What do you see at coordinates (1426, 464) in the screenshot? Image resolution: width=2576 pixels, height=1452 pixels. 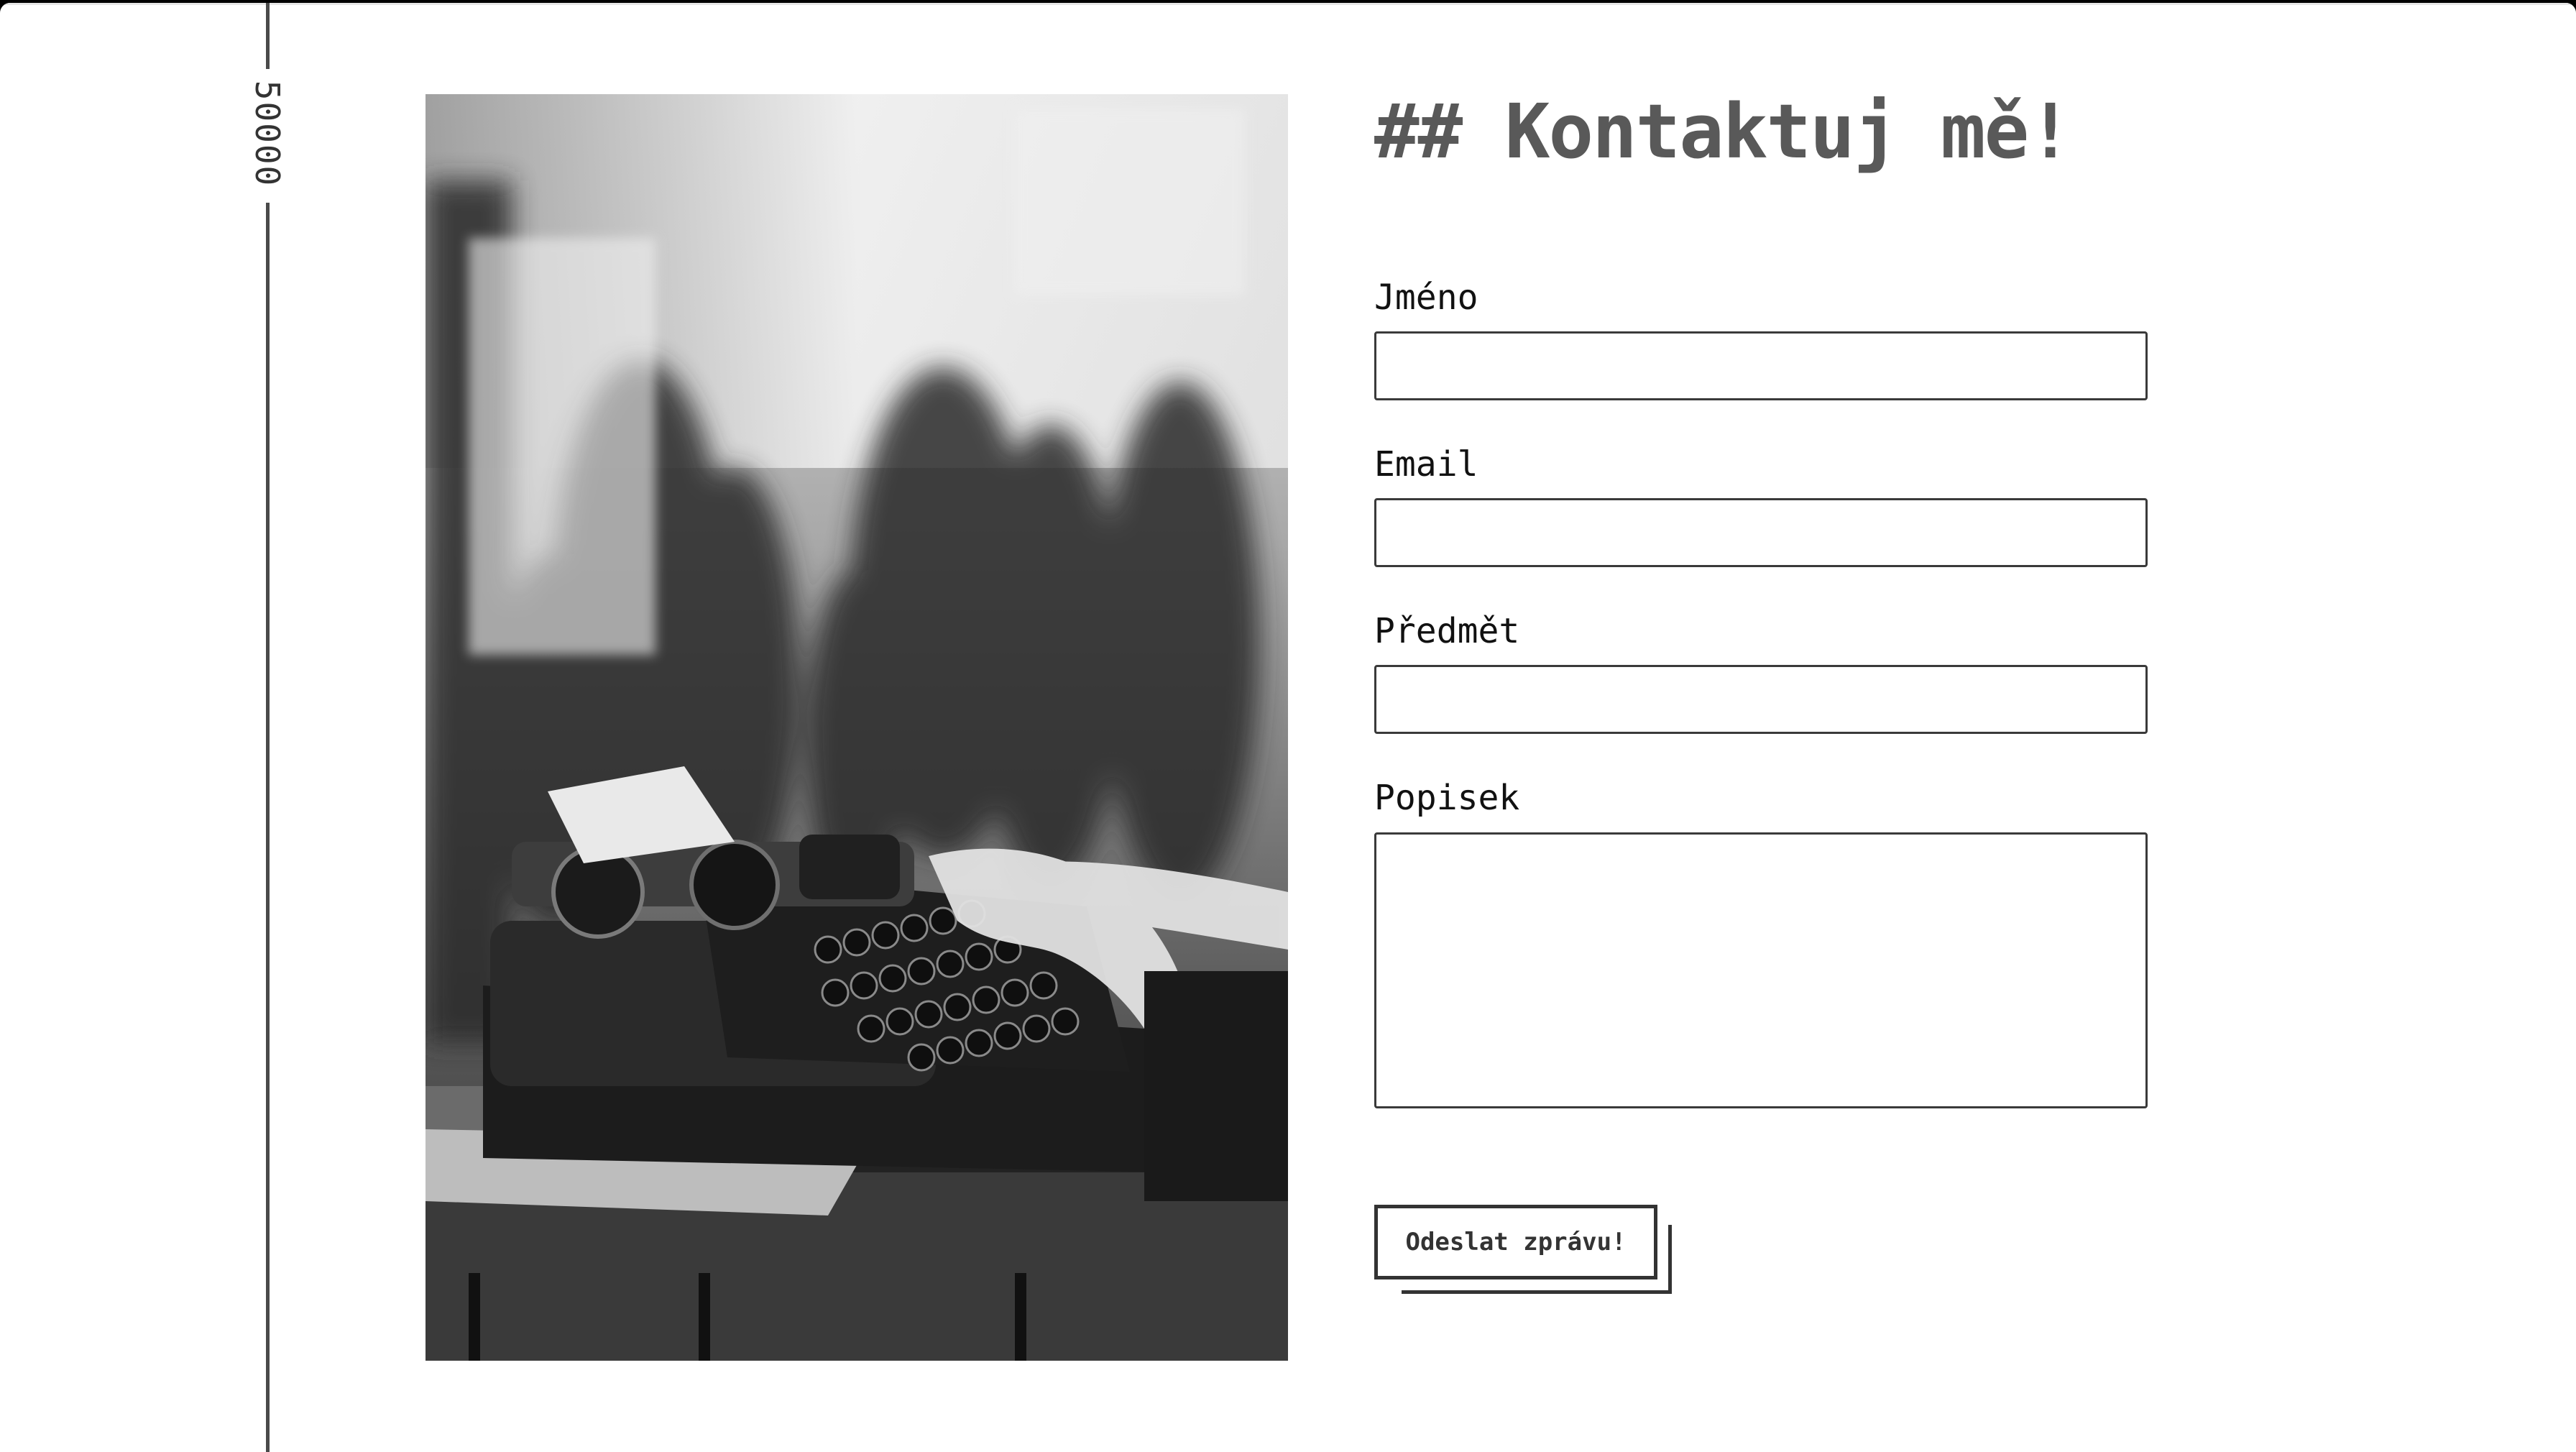 I see `email-label: Email` at bounding box center [1426, 464].